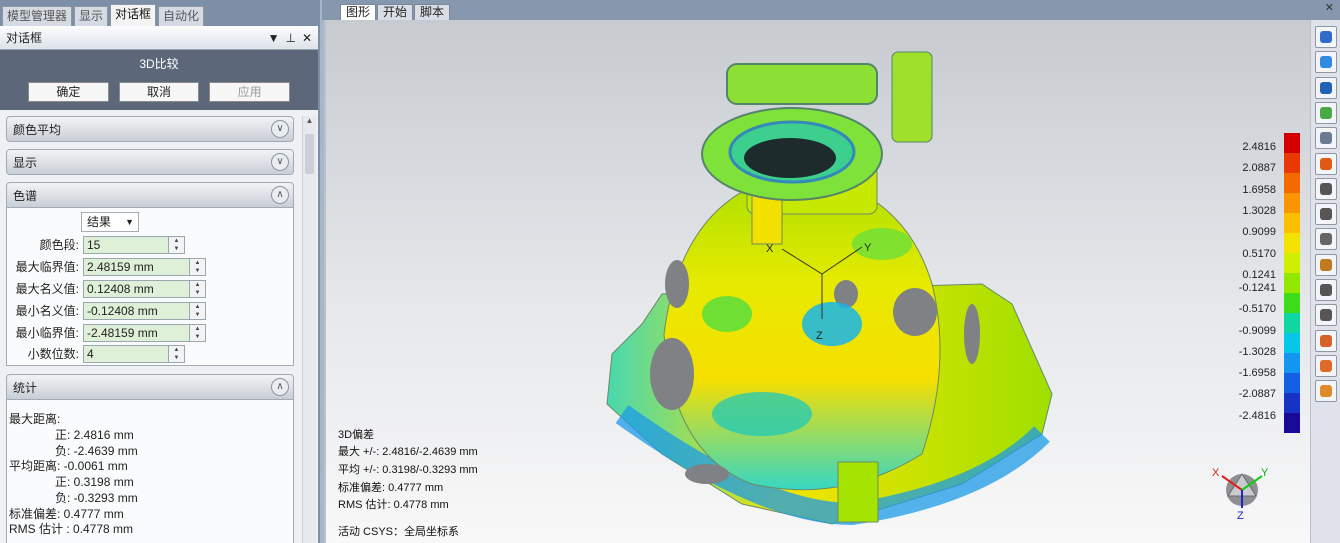 The width and height of the screenshot is (1340, 543). Describe the element at coordinates (391, 488) in the screenshot. I see `info-std: 标准偏差: 0.4777 mm` at that location.